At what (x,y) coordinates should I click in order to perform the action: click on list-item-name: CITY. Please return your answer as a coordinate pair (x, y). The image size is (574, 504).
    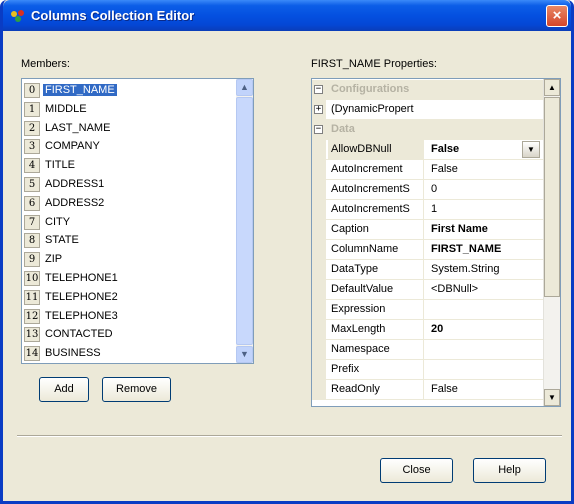
    Looking at the image, I should click on (58, 221).